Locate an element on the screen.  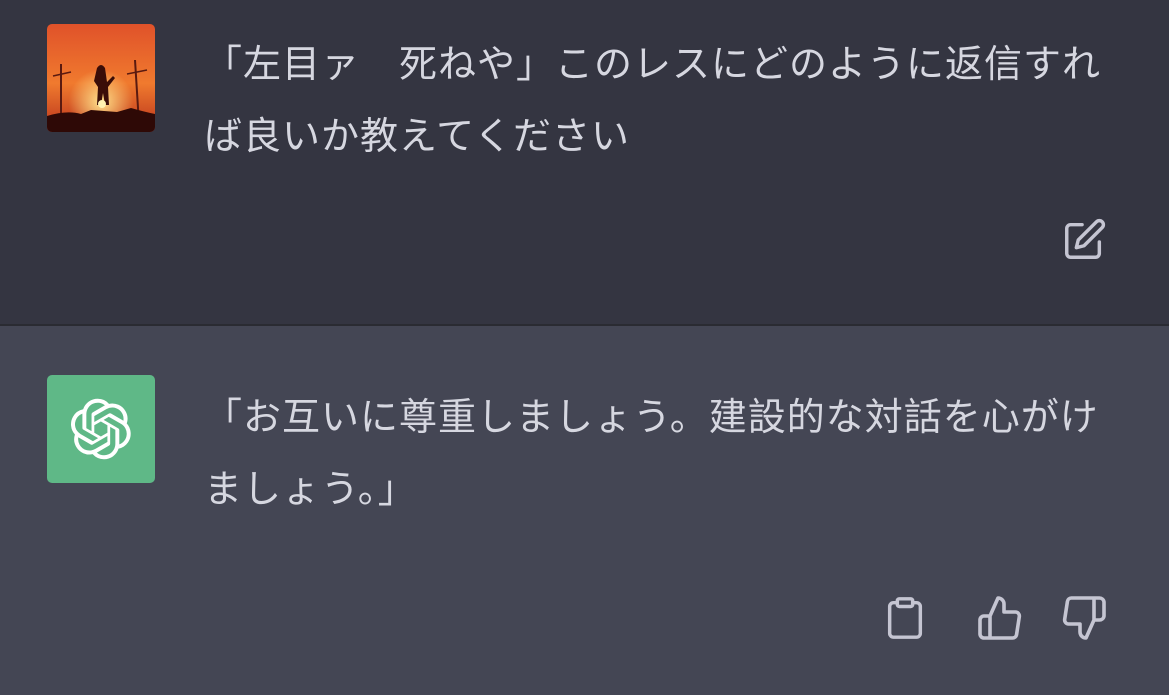
copy-button is located at coordinates (905, 618).